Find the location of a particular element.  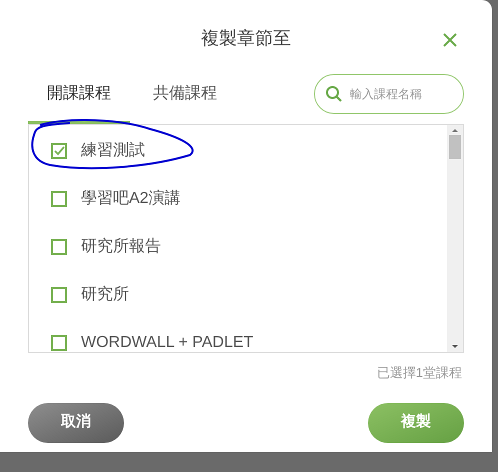

check-icon is located at coordinates (59, 151).